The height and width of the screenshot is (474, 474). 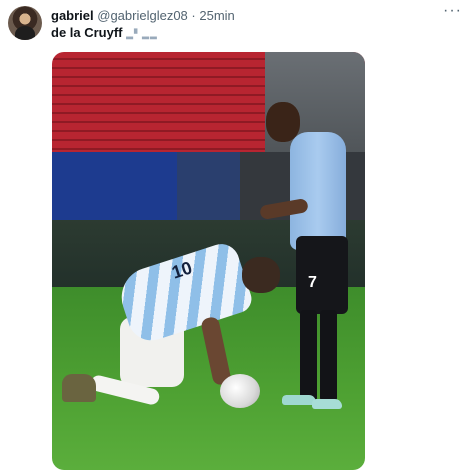 I want to click on standing-player-leg-right, so click(x=328, y=356).